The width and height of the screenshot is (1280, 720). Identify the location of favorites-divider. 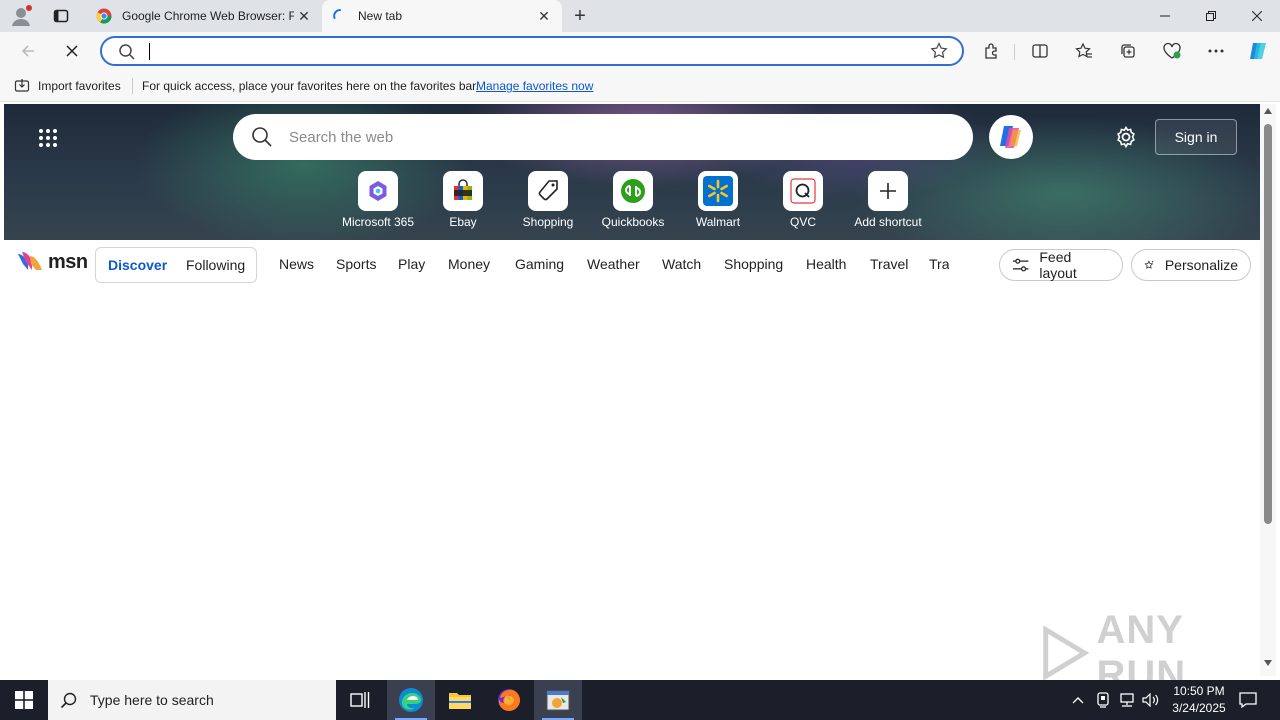
(132, 86).